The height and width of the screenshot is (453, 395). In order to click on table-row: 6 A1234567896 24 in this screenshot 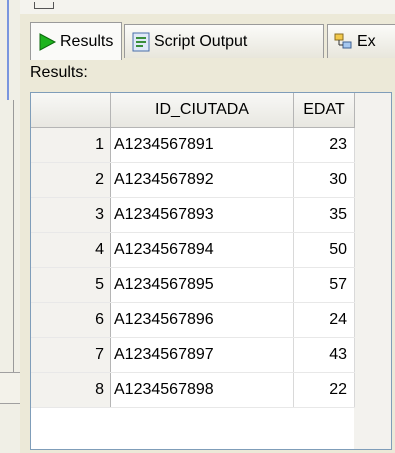, I will do `click(193, 320)`.